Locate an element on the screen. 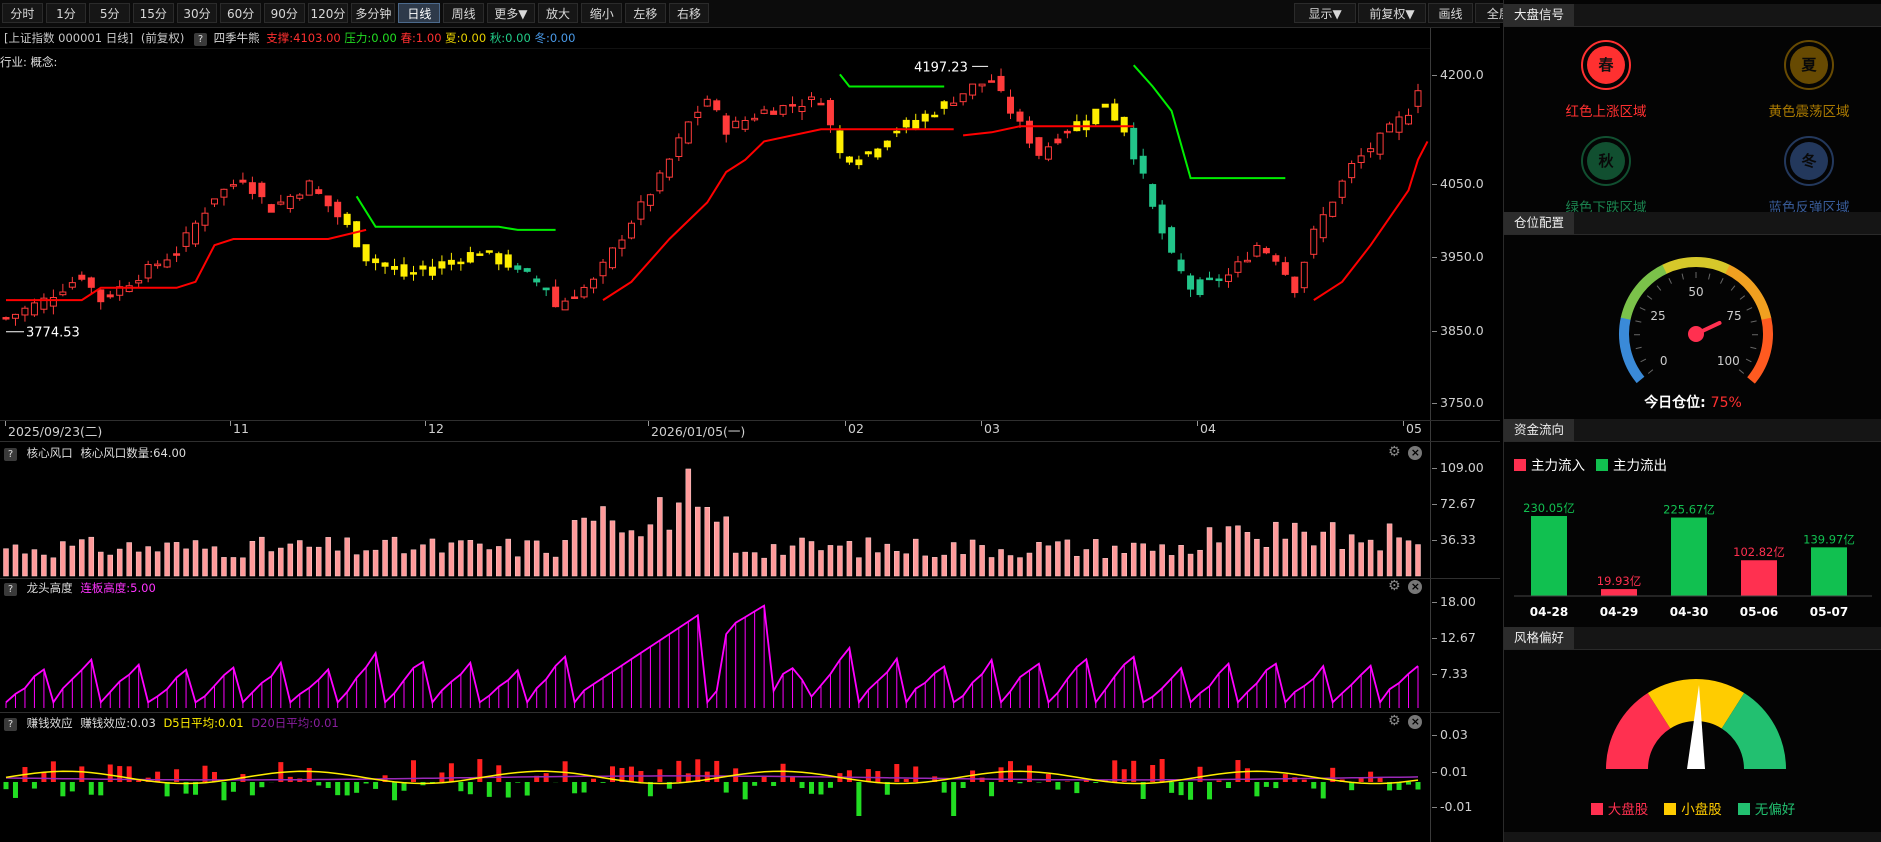 The height and width of the screenshot is (842, 1881). period-button-2: 5分 is located at coordinates (109, 13).